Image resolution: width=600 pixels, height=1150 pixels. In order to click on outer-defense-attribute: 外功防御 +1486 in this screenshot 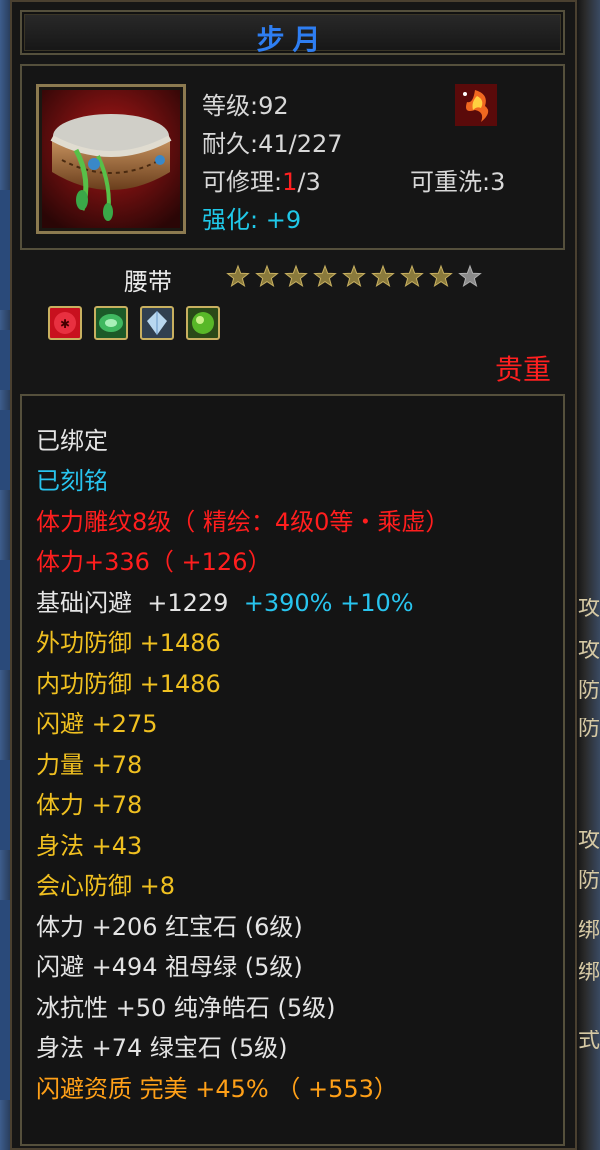, I will do `click(128, 643)`.